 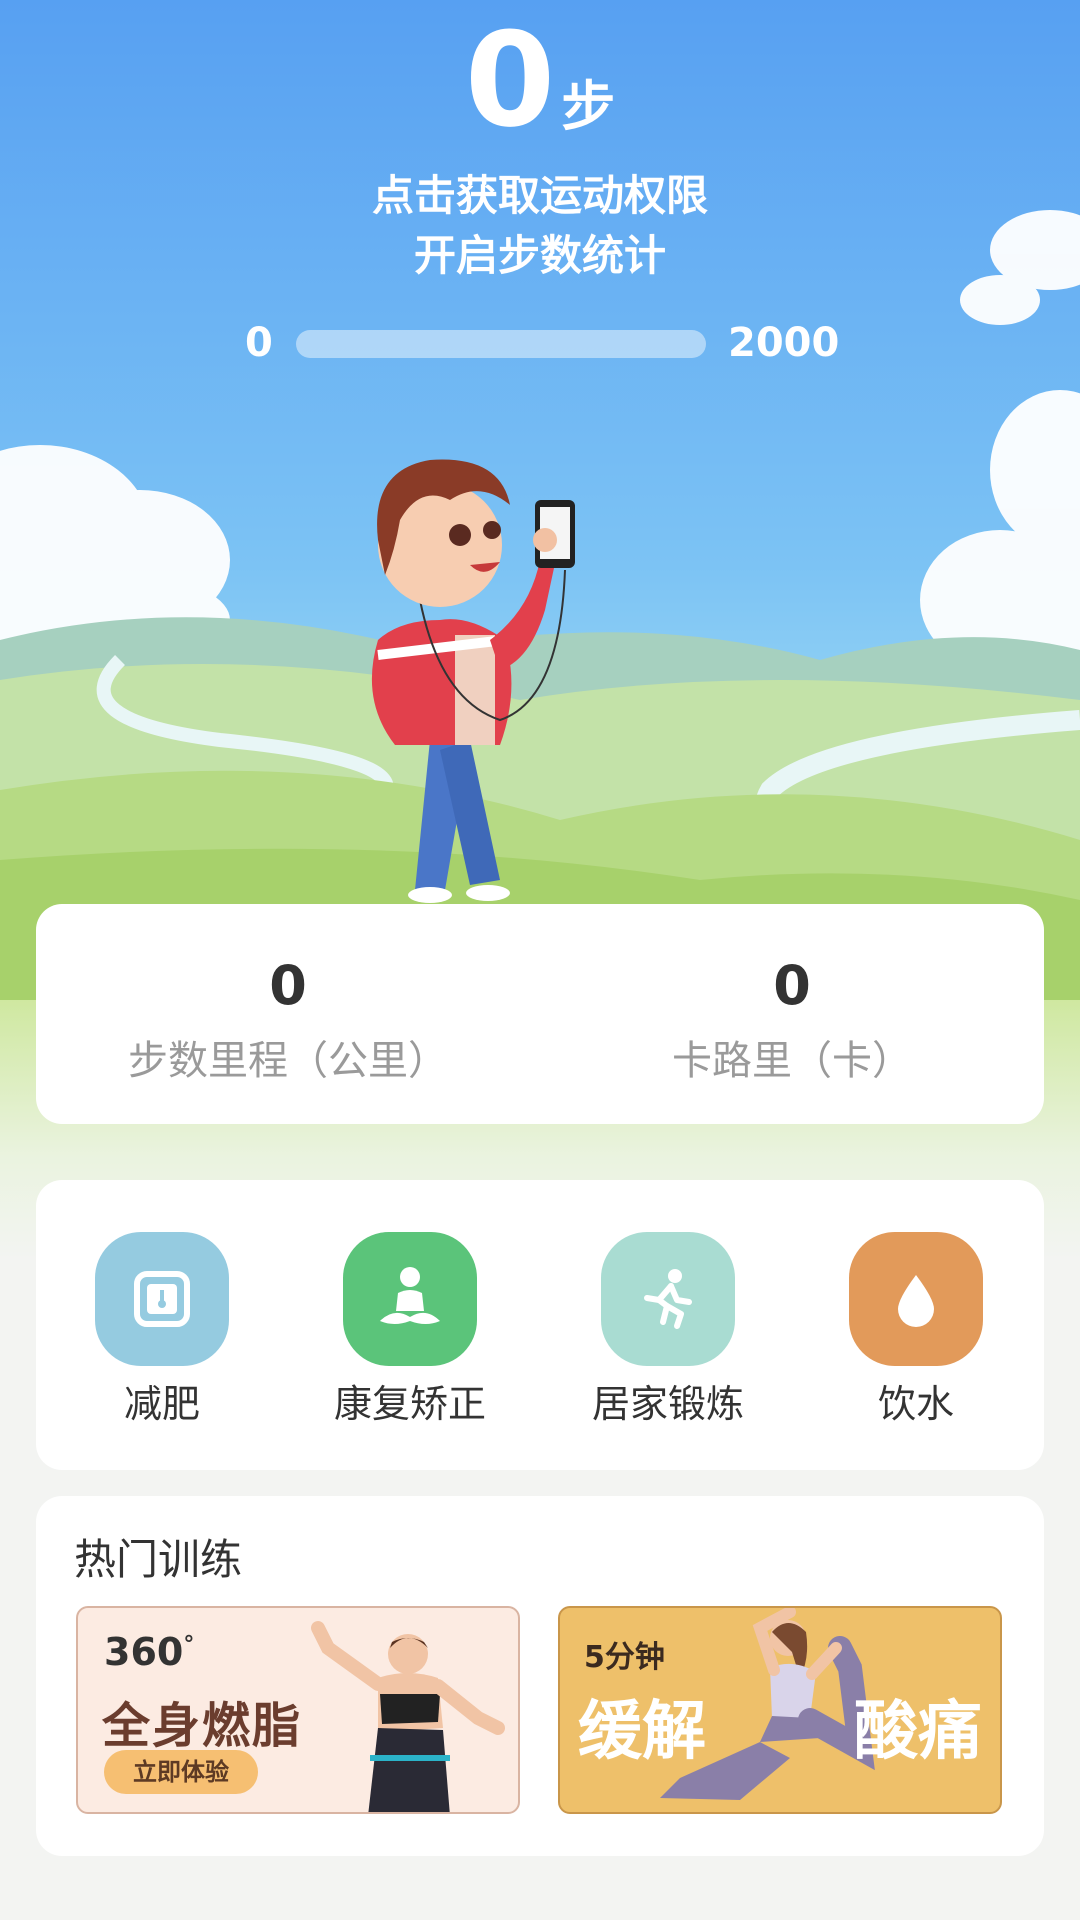 I want to click on category-label: 减肥, so click(x=161, y=1404).